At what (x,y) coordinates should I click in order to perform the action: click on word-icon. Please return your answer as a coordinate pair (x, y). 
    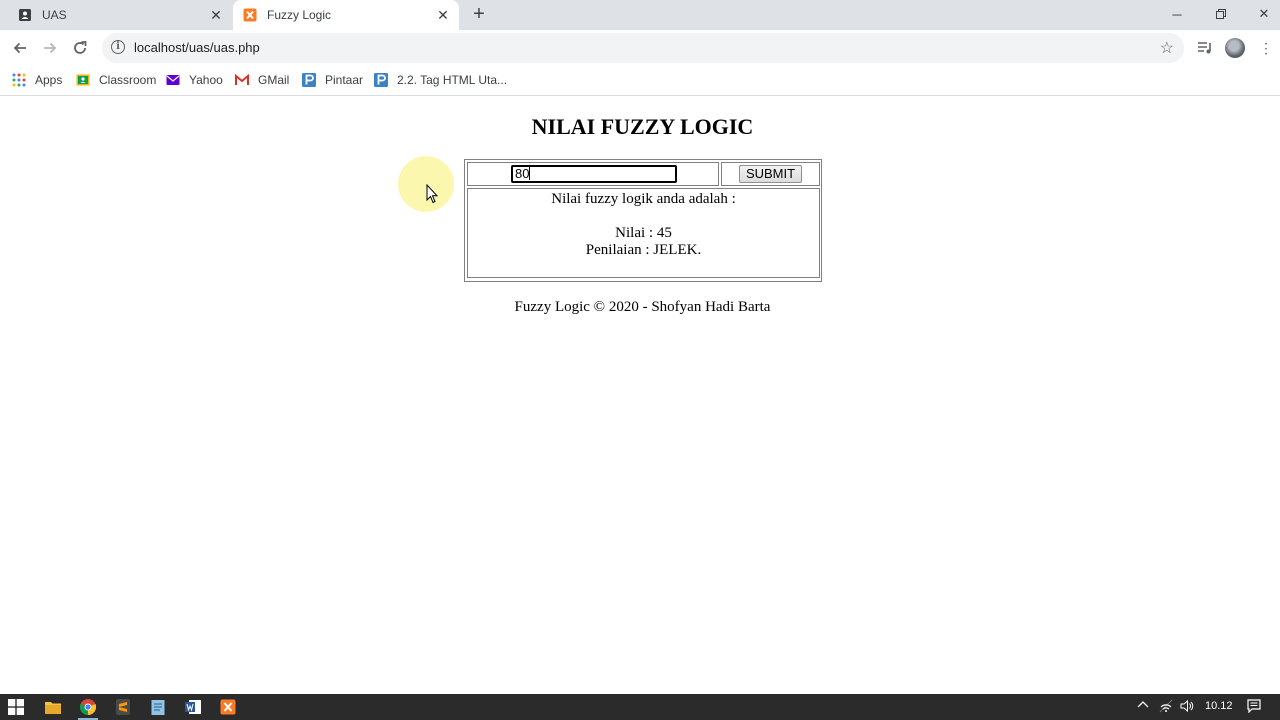
    Looking at the image, I should click on (193, 707).